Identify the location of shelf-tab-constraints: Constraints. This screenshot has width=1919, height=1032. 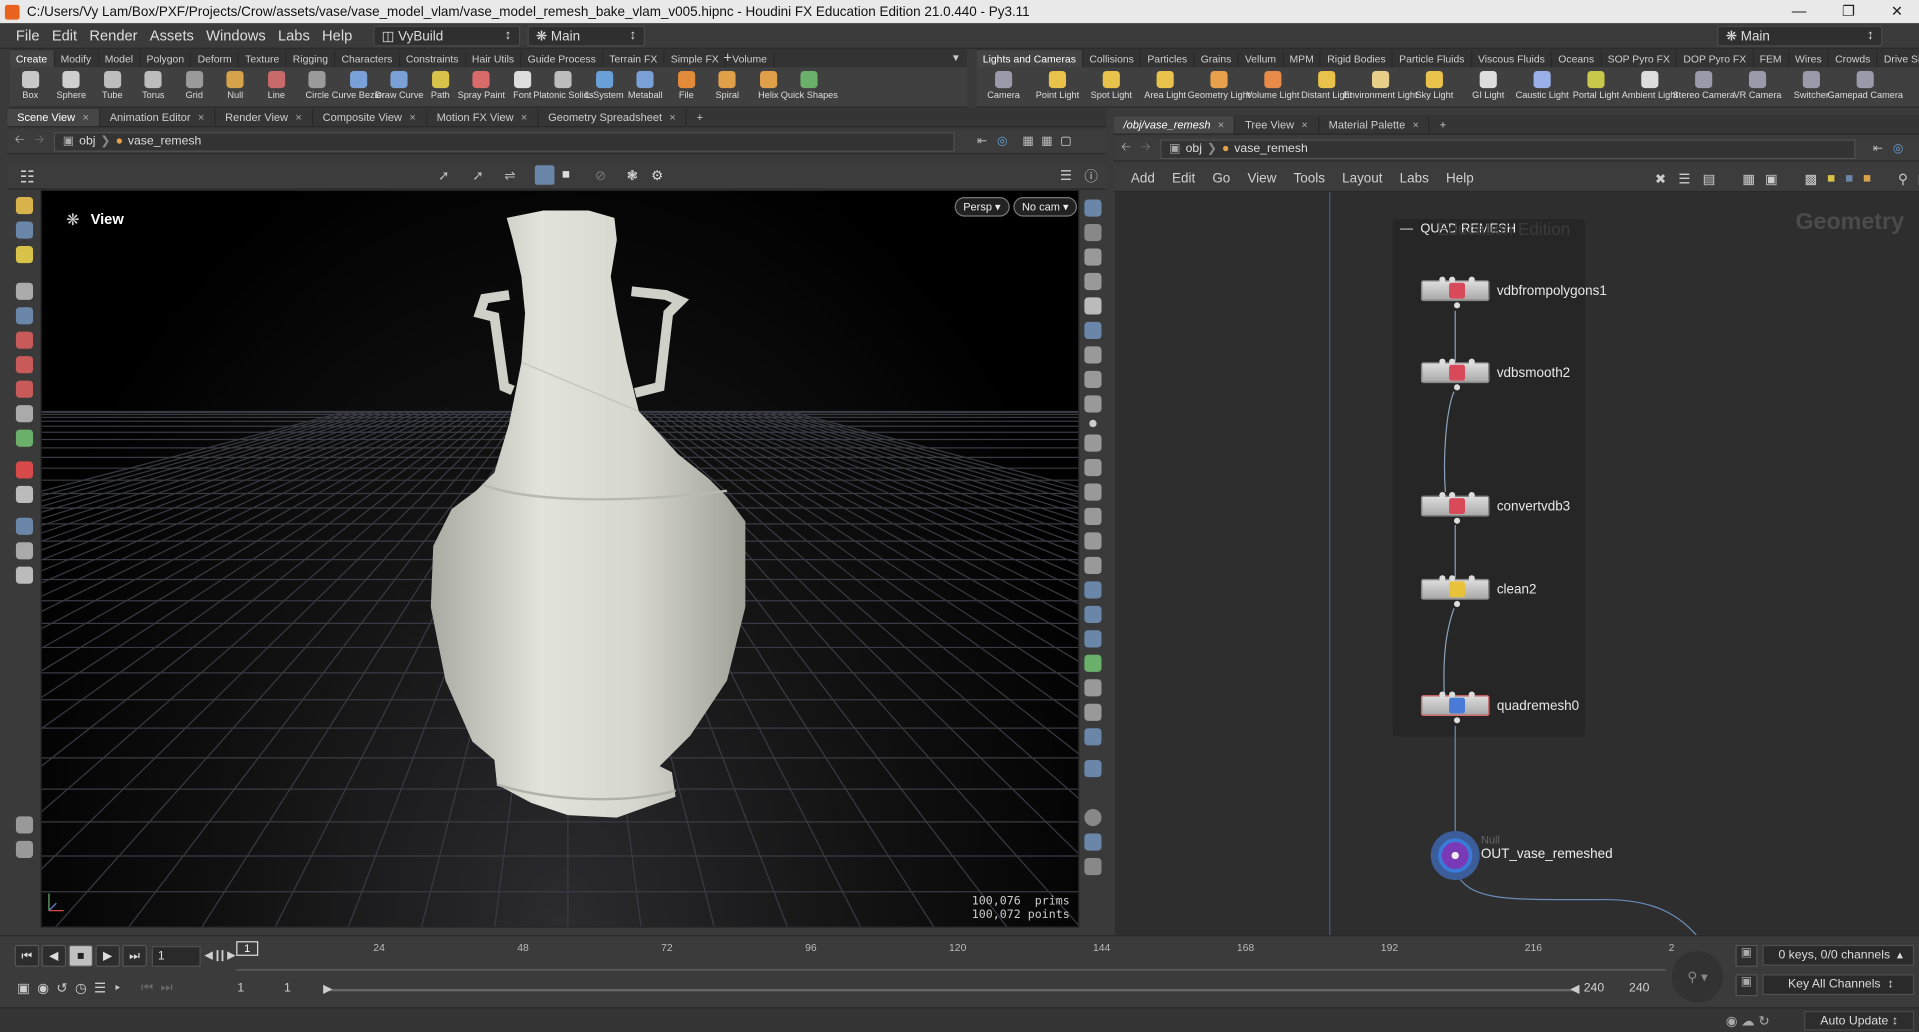
(433, 59).